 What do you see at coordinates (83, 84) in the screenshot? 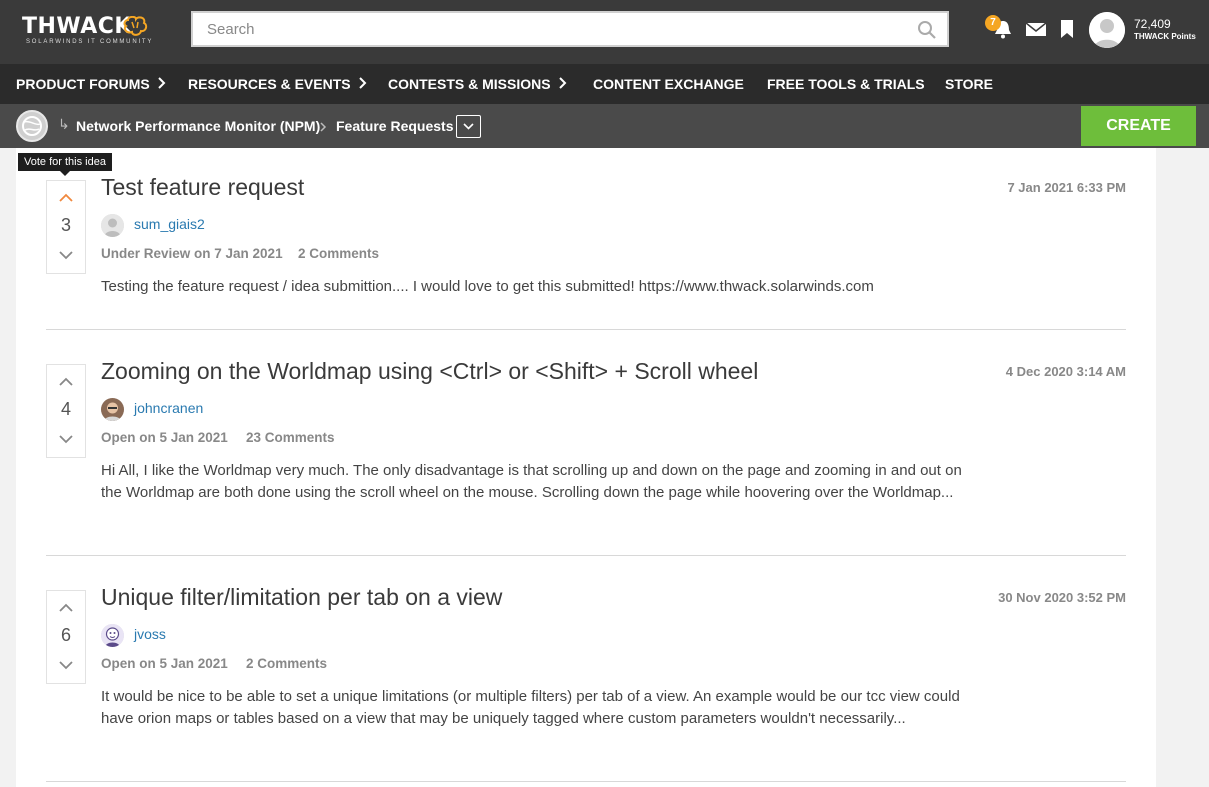
I see `nav-label: PRODUCT FORUMS` at bounding box center [83, 84].